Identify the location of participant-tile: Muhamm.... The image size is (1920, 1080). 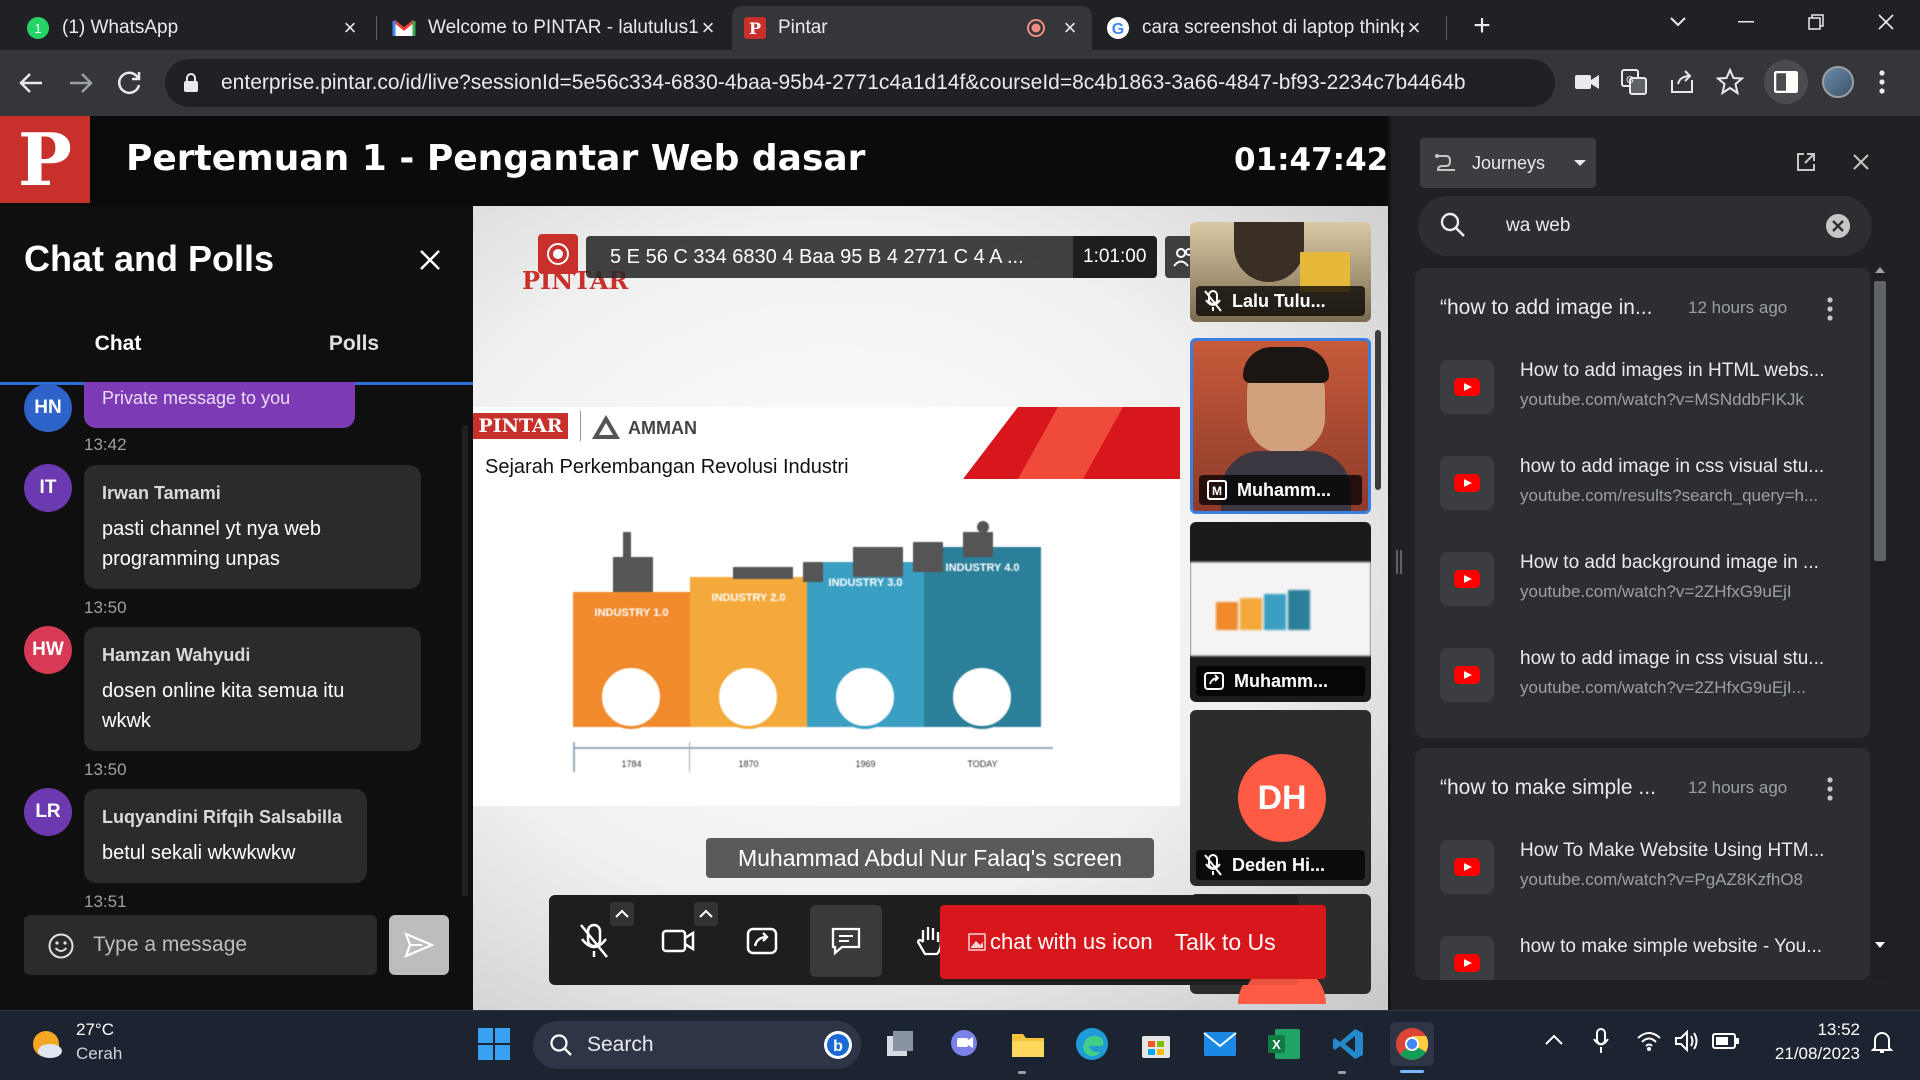
(1280, 612).